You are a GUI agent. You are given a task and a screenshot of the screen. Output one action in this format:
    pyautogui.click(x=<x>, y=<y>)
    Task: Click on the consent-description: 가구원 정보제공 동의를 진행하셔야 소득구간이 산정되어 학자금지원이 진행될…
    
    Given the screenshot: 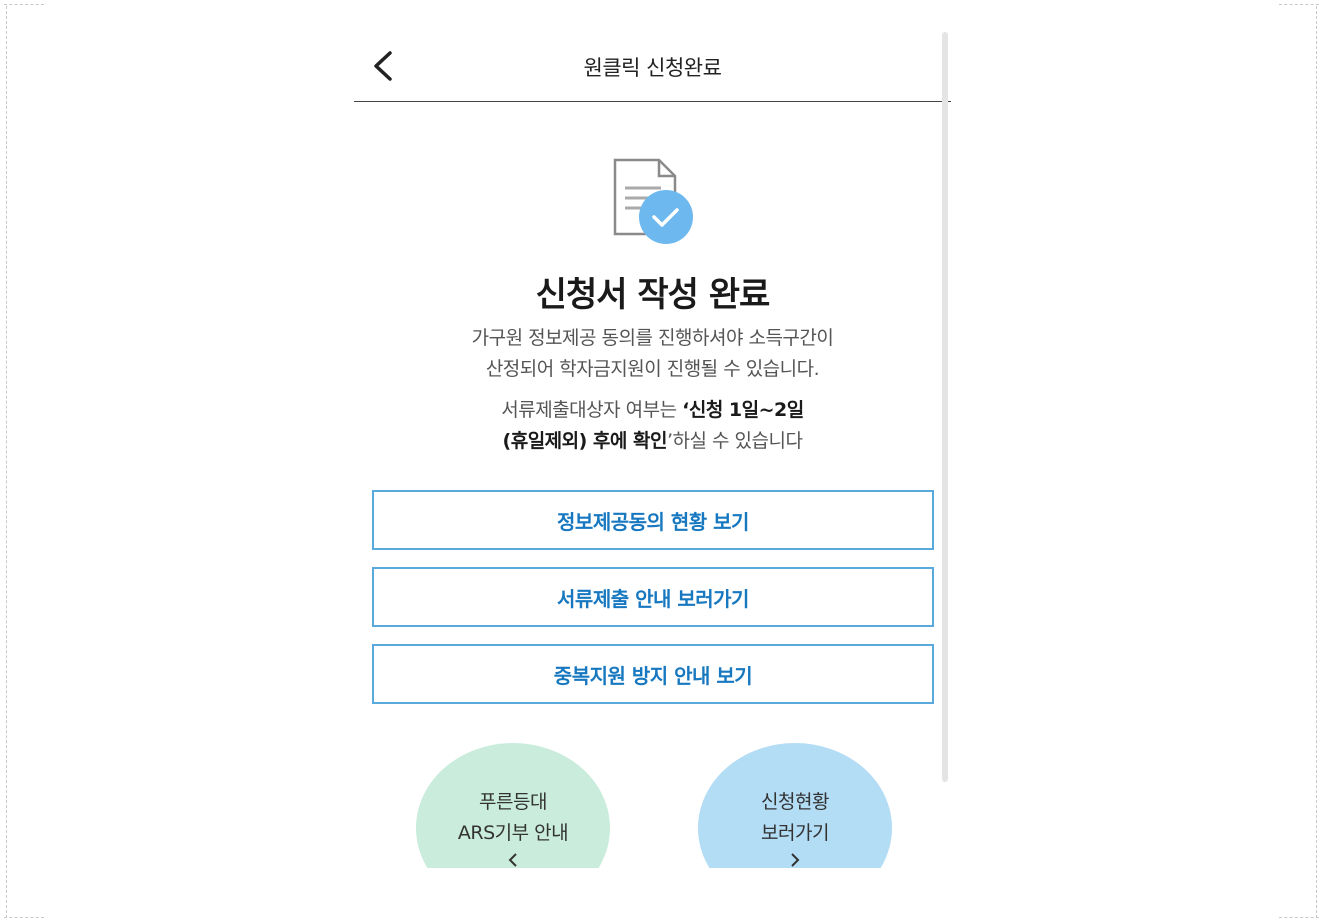 What is the action you would take?
    pyautogui.click(x=652, y=354)
    